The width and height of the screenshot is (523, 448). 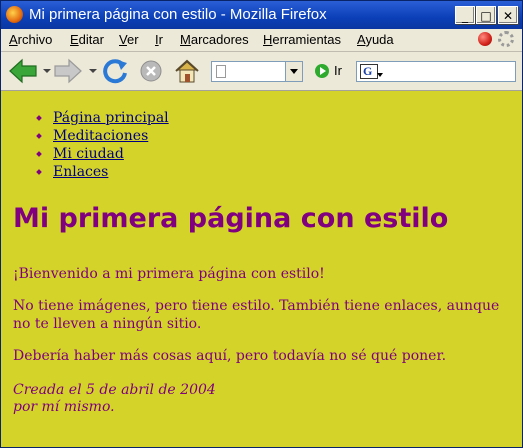 What do you see at coordinates (508, 15) in the screenshot?
I see `close-button: ✕` at bounding box center [508, 15].